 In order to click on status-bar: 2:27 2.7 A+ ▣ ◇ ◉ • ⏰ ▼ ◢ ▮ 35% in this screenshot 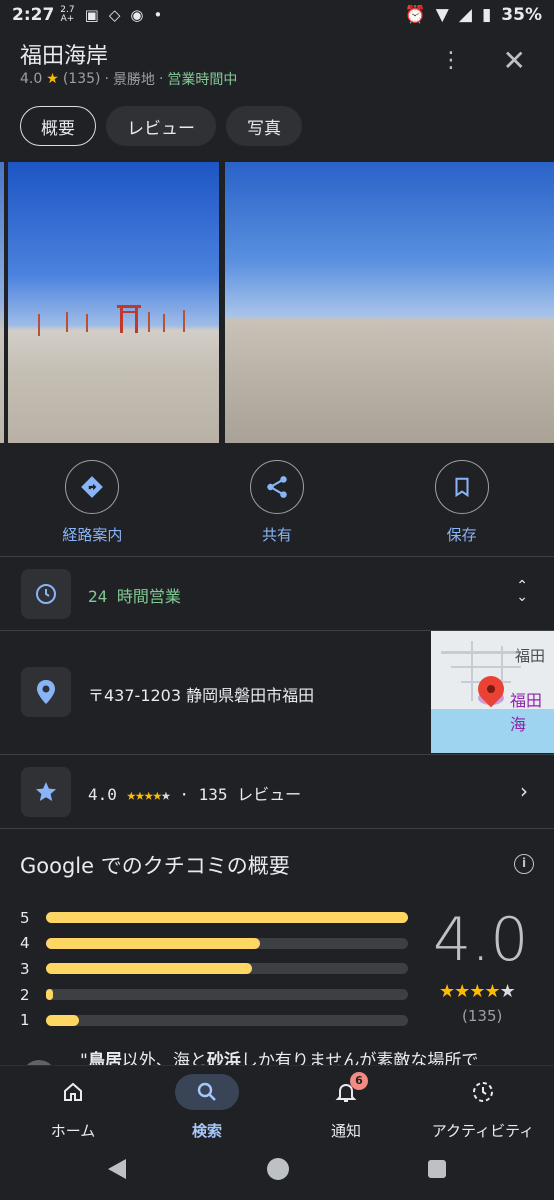, I will do `click(277, 15)`.